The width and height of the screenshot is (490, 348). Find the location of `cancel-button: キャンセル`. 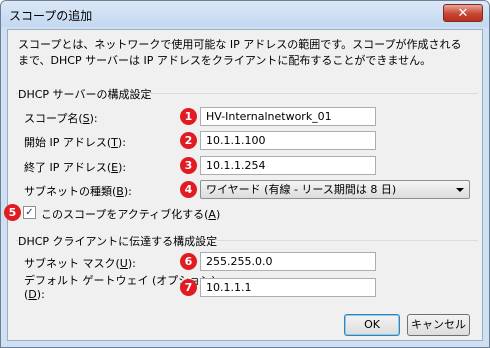

cancel-button: キャンセル is located at coordinates (438, 325).